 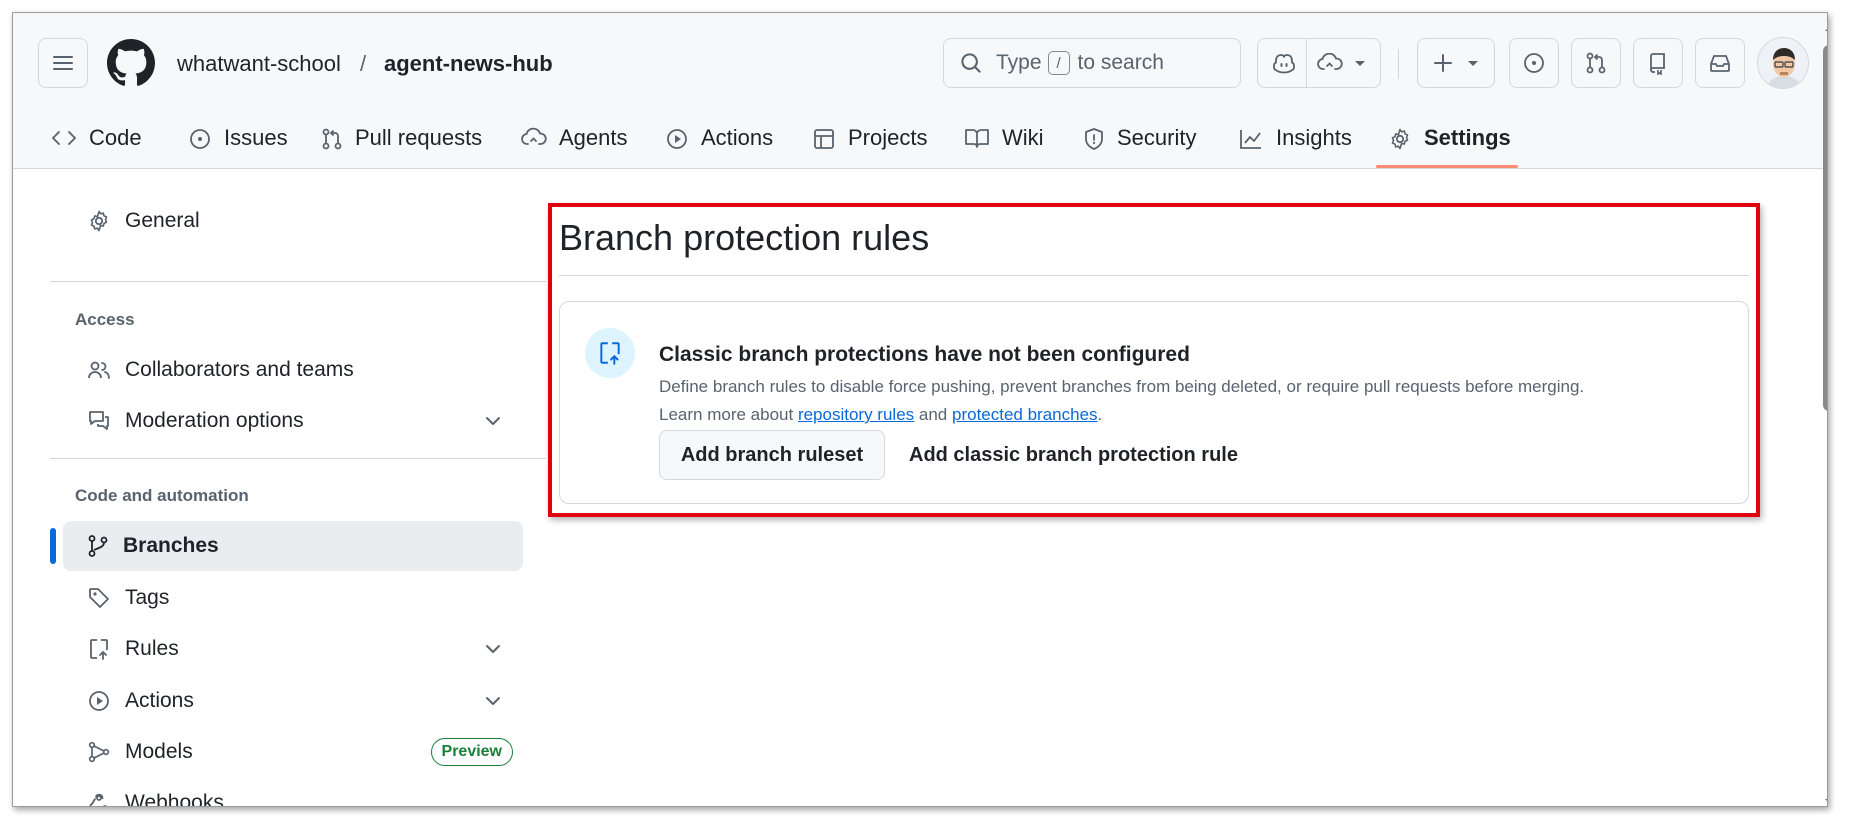 I want to click on comment-discussion-icon, so click(x=99, y=420).